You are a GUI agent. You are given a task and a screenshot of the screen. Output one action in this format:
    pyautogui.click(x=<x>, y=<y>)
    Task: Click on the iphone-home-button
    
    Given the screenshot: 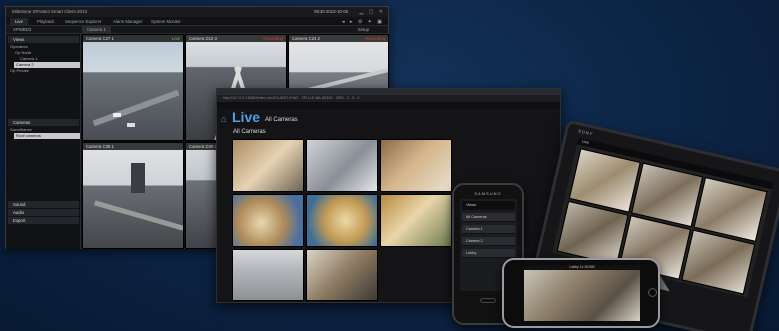 What is the action you would take?
    pyautogui.click(x=652, y=292)
    